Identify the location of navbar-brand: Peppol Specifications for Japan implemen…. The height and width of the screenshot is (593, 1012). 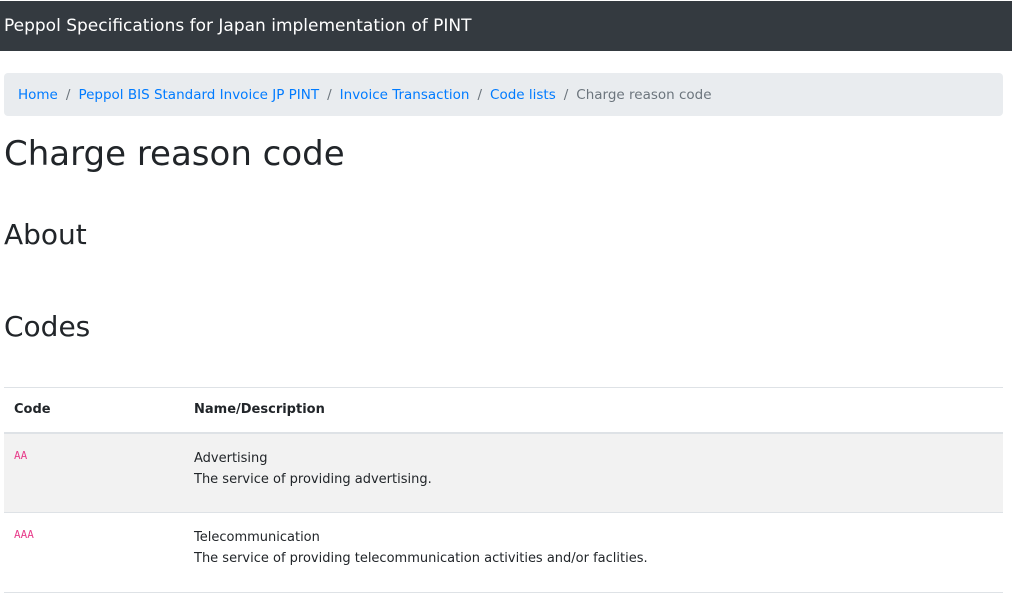
(237, 26).